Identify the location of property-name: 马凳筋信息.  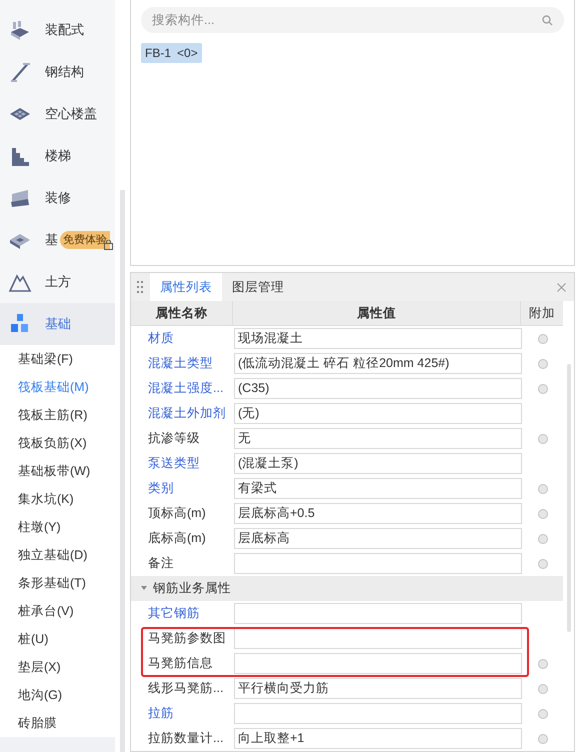
(180, 663).